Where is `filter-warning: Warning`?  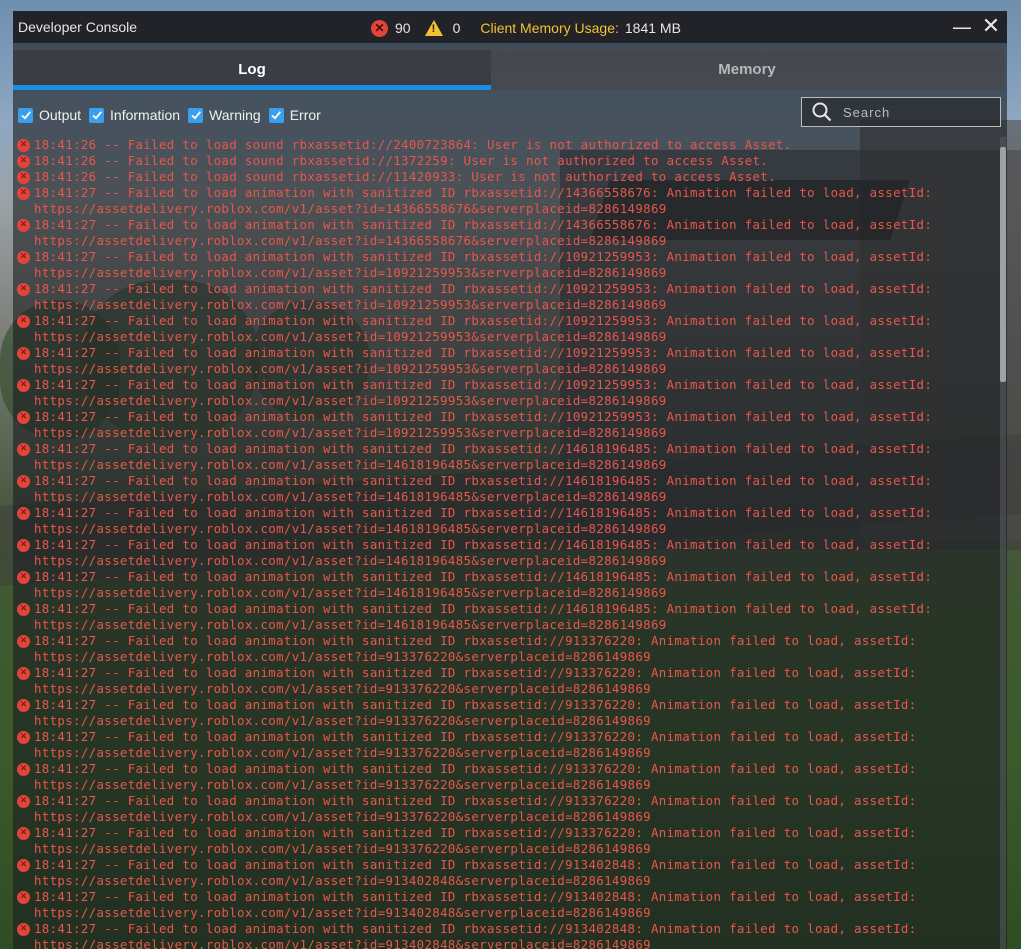 filter-warning: Warning is located at coordinates (224, 115).